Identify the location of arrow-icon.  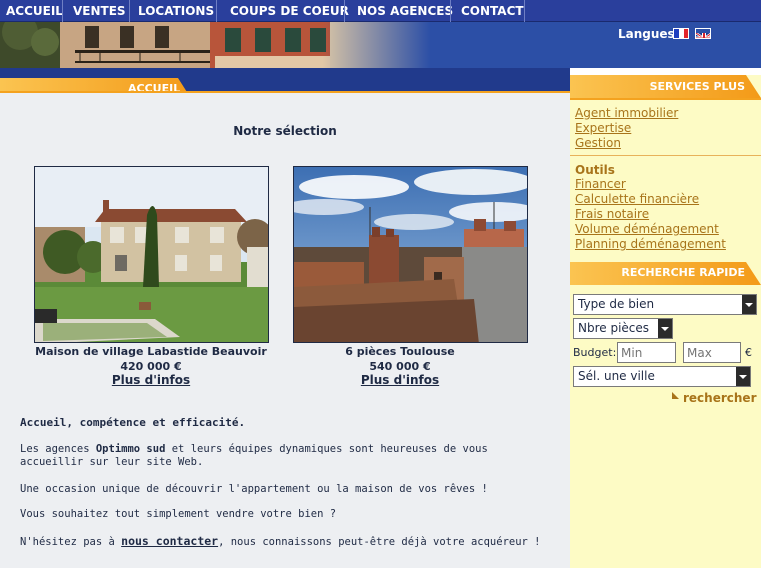
(675, 395).